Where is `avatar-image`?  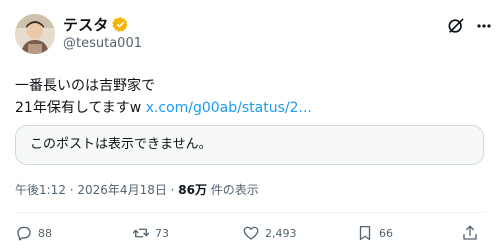
avatar-image is located at coordinates (35, 34).